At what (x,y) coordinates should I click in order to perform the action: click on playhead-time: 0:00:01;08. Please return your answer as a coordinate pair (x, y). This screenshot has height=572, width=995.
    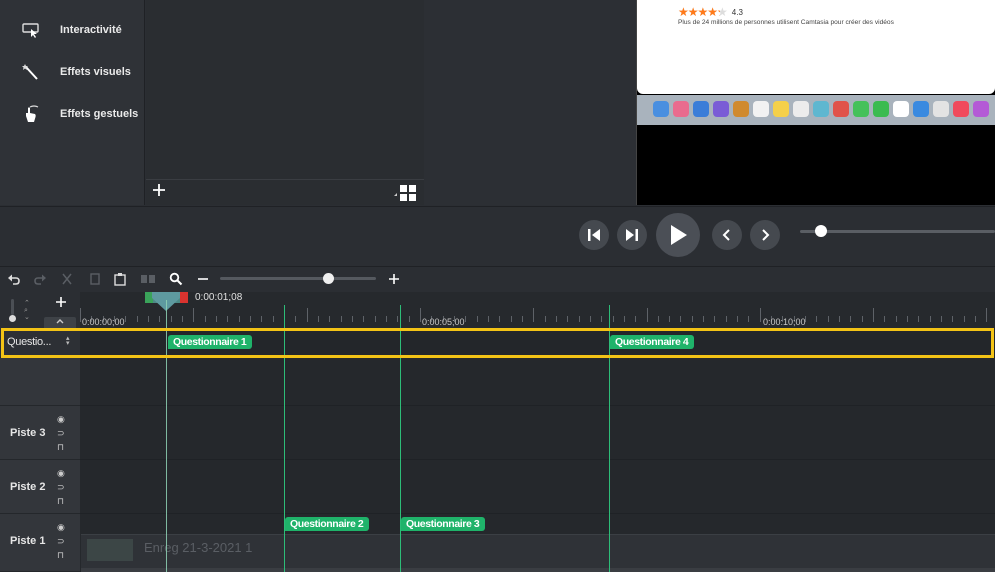
    Looking at the image, I should click on (219, 297).